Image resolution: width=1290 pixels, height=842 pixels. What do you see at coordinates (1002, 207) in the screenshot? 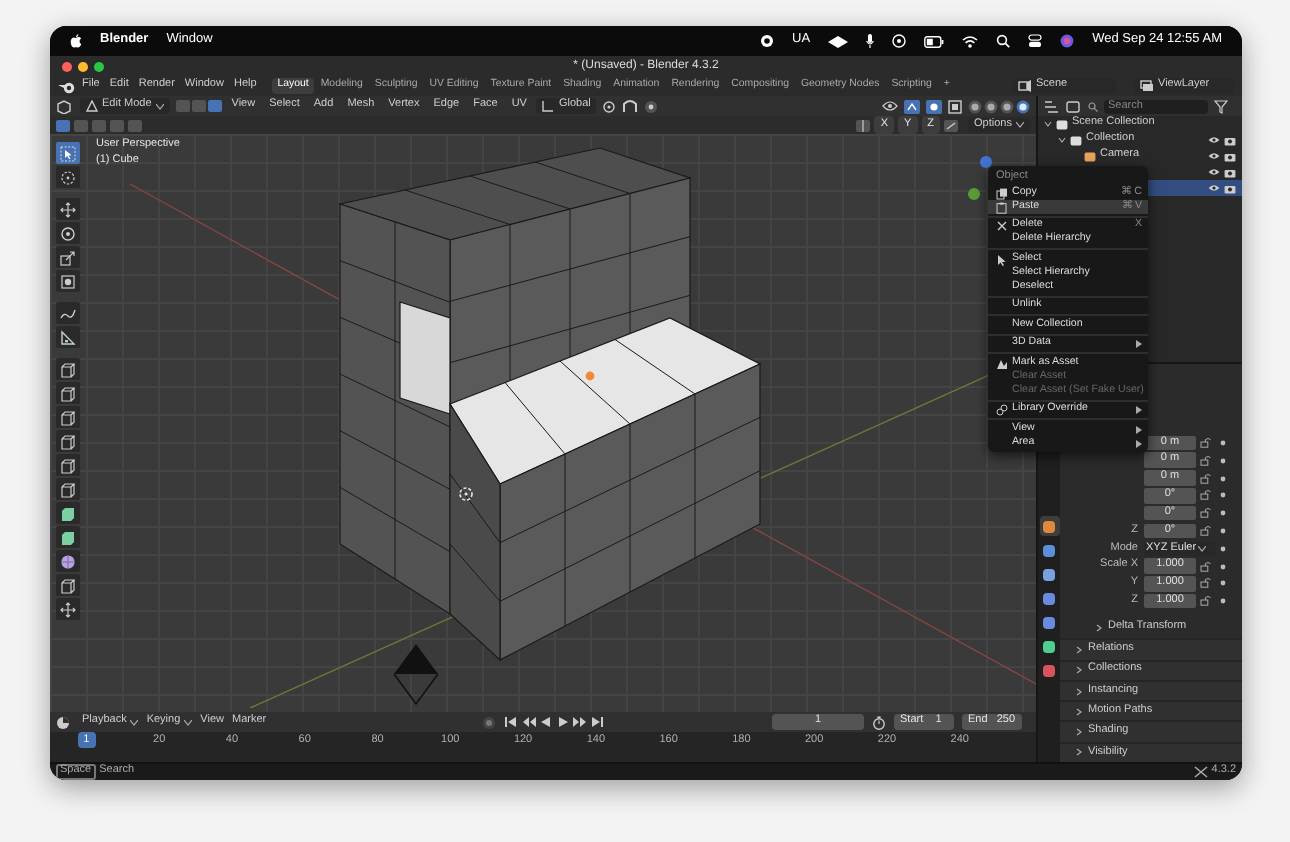
I see `paste-icon` at bounding box center [1002, 207].